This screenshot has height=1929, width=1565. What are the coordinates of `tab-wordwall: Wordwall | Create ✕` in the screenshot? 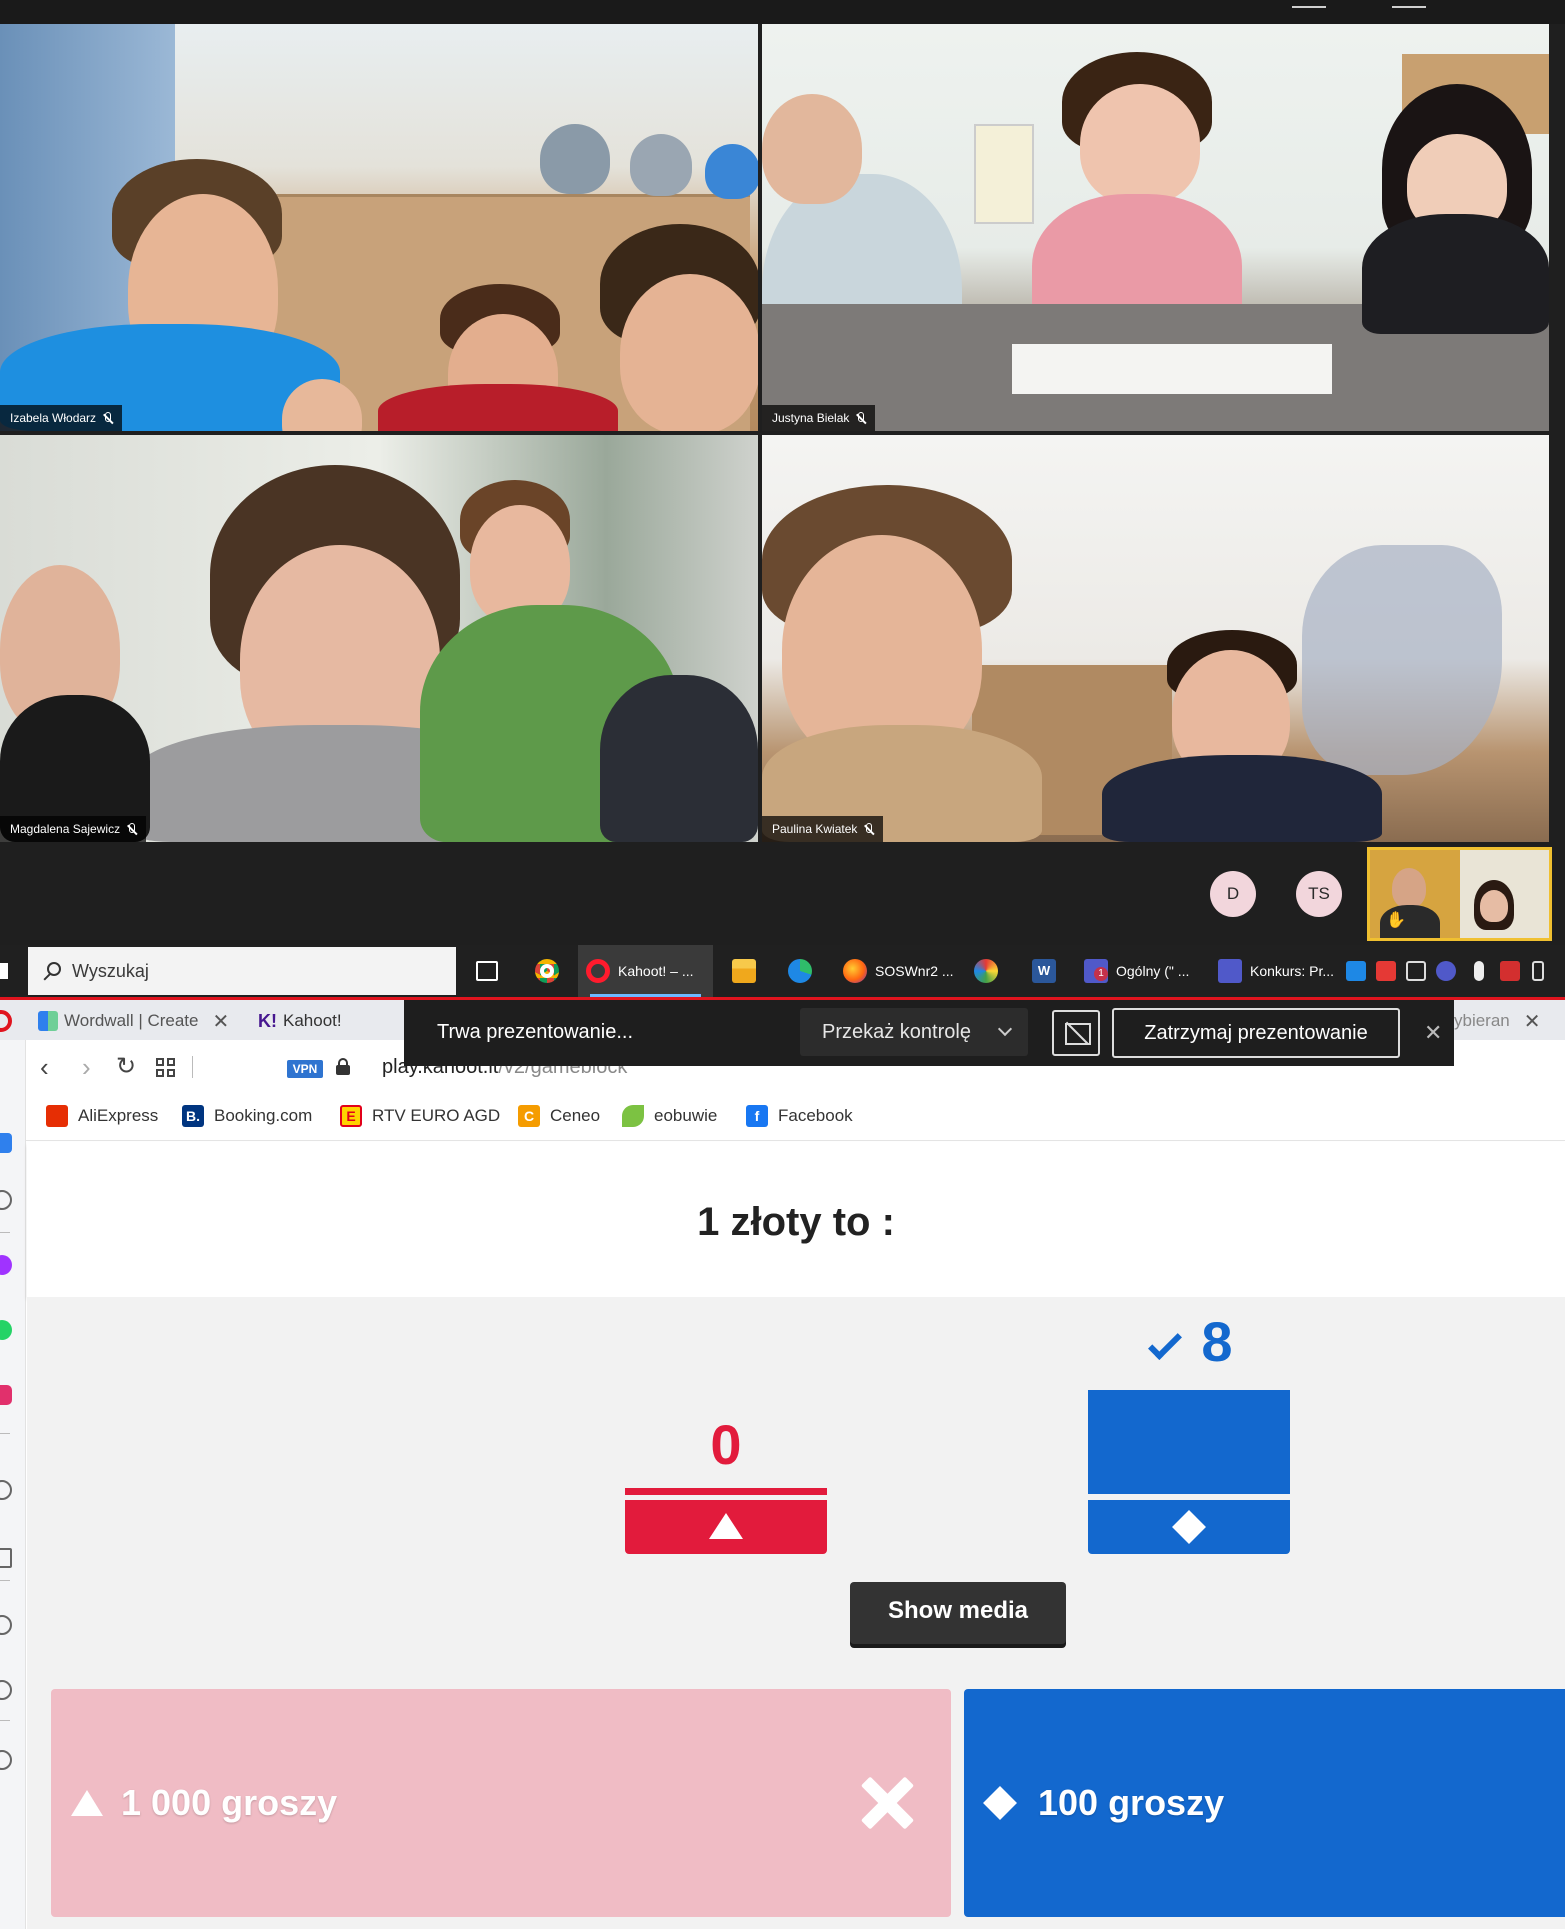 It's located at (133, 1021).